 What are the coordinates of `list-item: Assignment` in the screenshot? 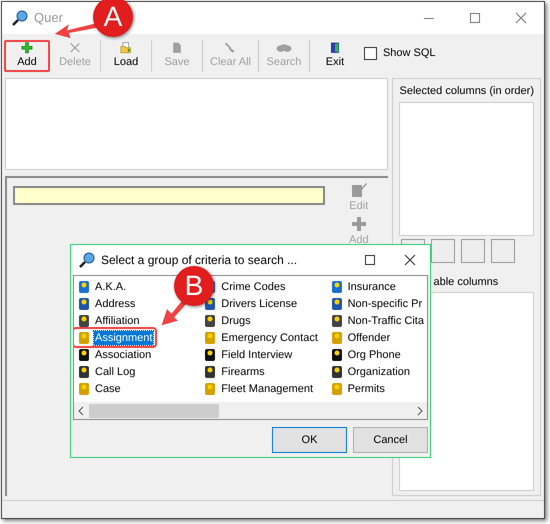 It's located at (124, 337).